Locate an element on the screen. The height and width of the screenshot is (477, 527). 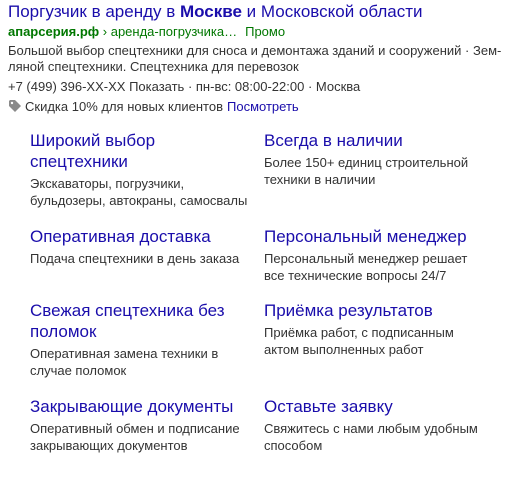
sitelink-title: Свежая спецтехника без поломок is located at coordinates (130, 321).